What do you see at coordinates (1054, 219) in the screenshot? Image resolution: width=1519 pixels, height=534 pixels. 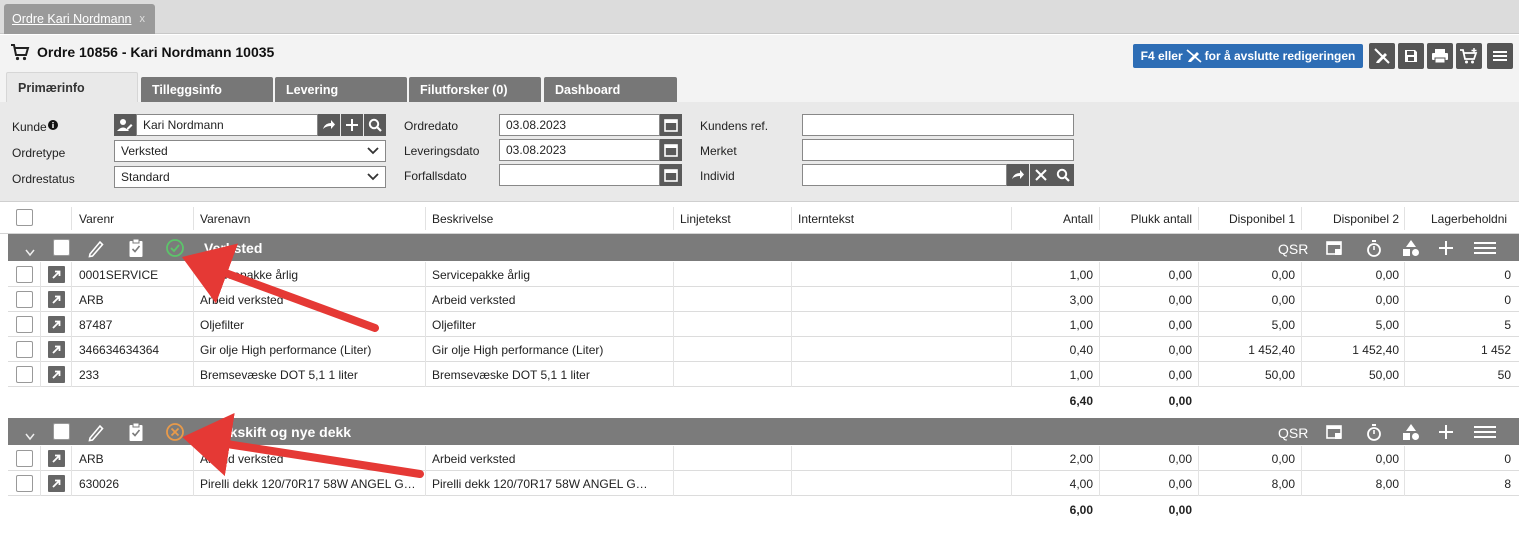 I see `column-header-antall: Antall` at bounding box center [1054, 219].